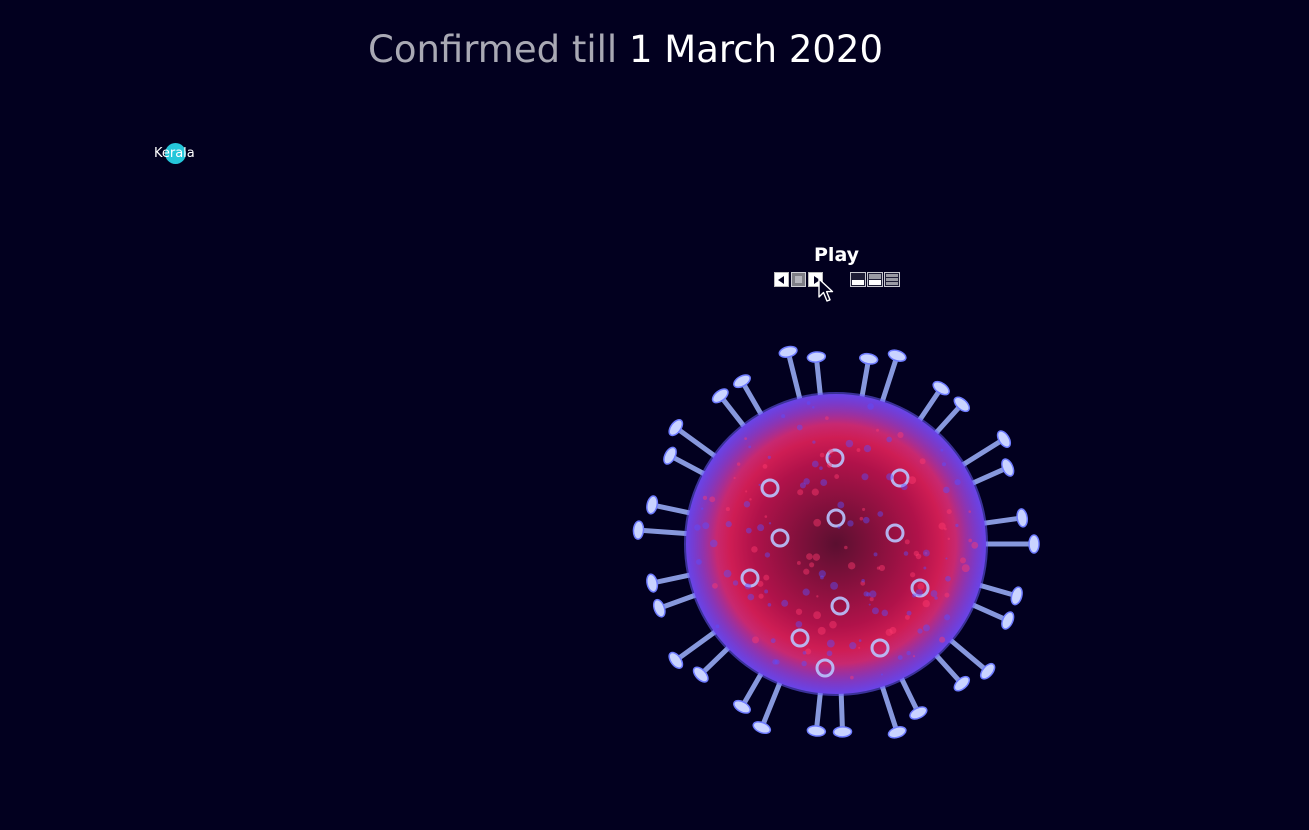 Image resolution: width=1309 pixels, height=830 pixels. I want to click on layout-rows-icon, so click(892, 279).